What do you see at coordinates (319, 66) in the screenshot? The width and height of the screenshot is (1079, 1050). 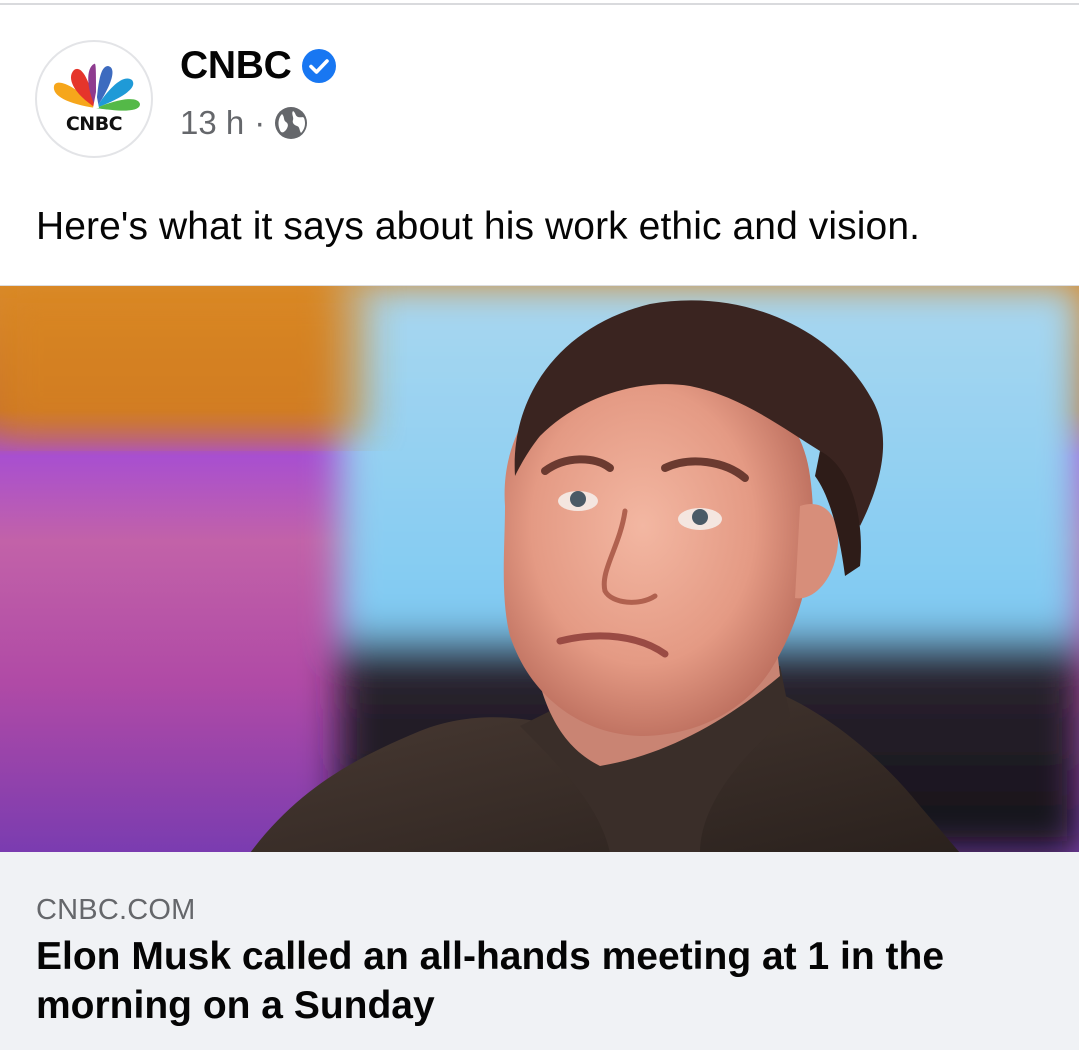 I see `verified-badge-icon` at bounding box center [319, 66].